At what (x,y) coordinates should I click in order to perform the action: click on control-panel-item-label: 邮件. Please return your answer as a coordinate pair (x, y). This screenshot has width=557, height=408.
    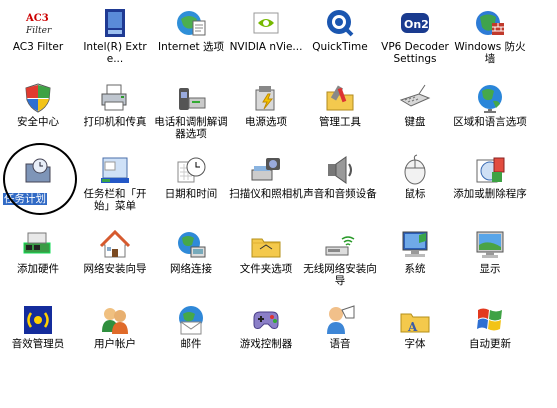
    Looking at the image, I should click on (191, 344).